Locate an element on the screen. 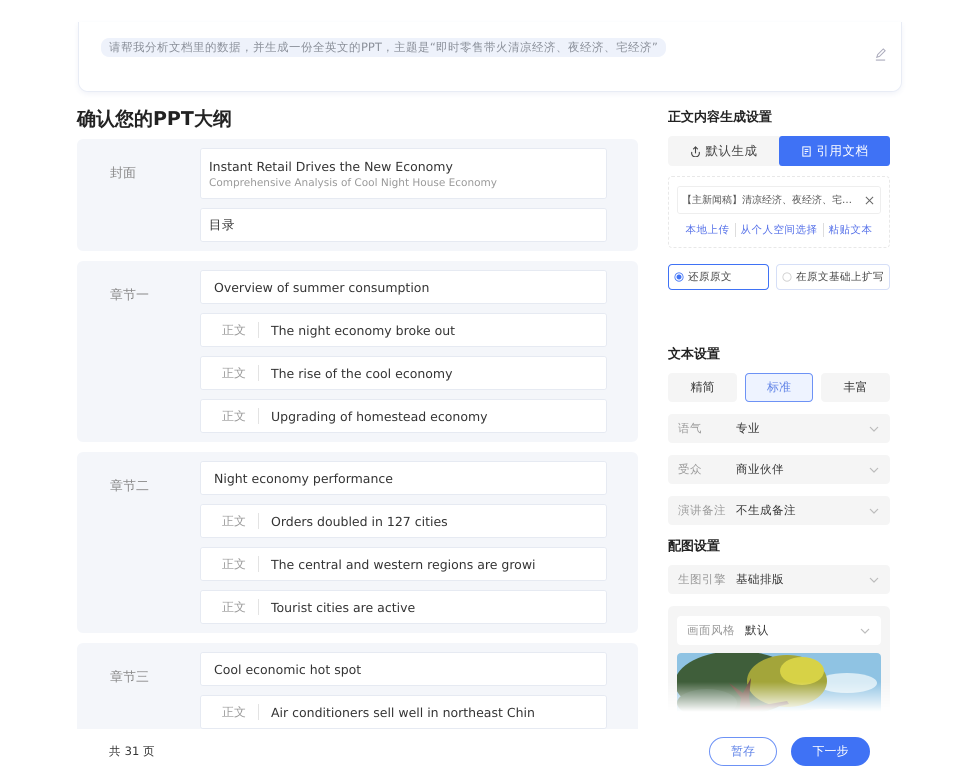 This screenshot has width=960, height=768. cover-field: Instant Retail Drives the New Economy Comprehensive Analysis of Cool Night House Economy is located at coordinates (403, 173).